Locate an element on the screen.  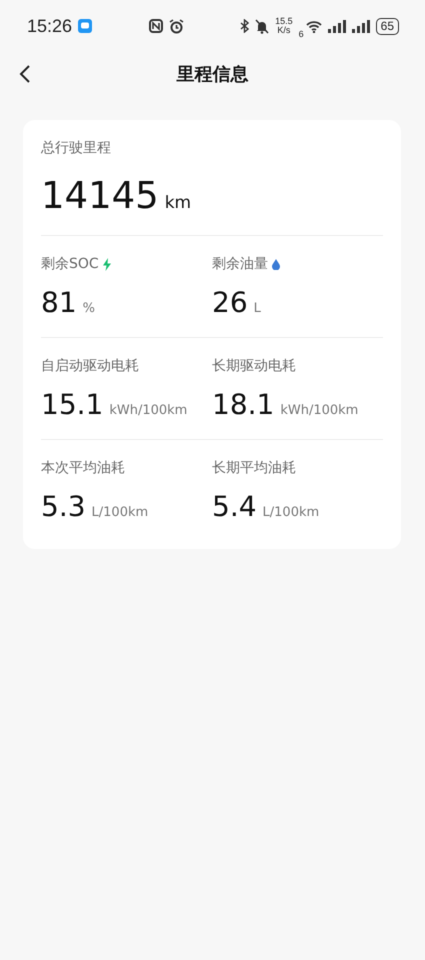
stat-label: 自启动驱动电耗 is located at coordinates (90, 366).